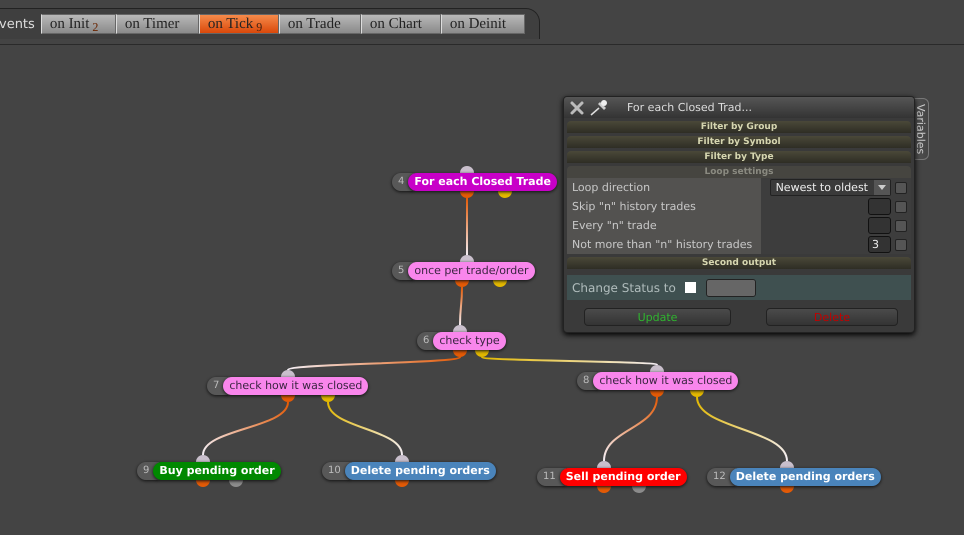  What do you see at coordinates (78, 24) in the screenshot?
I see `event-tab: on Init $_{2}$` at bounding box center [78, 24].